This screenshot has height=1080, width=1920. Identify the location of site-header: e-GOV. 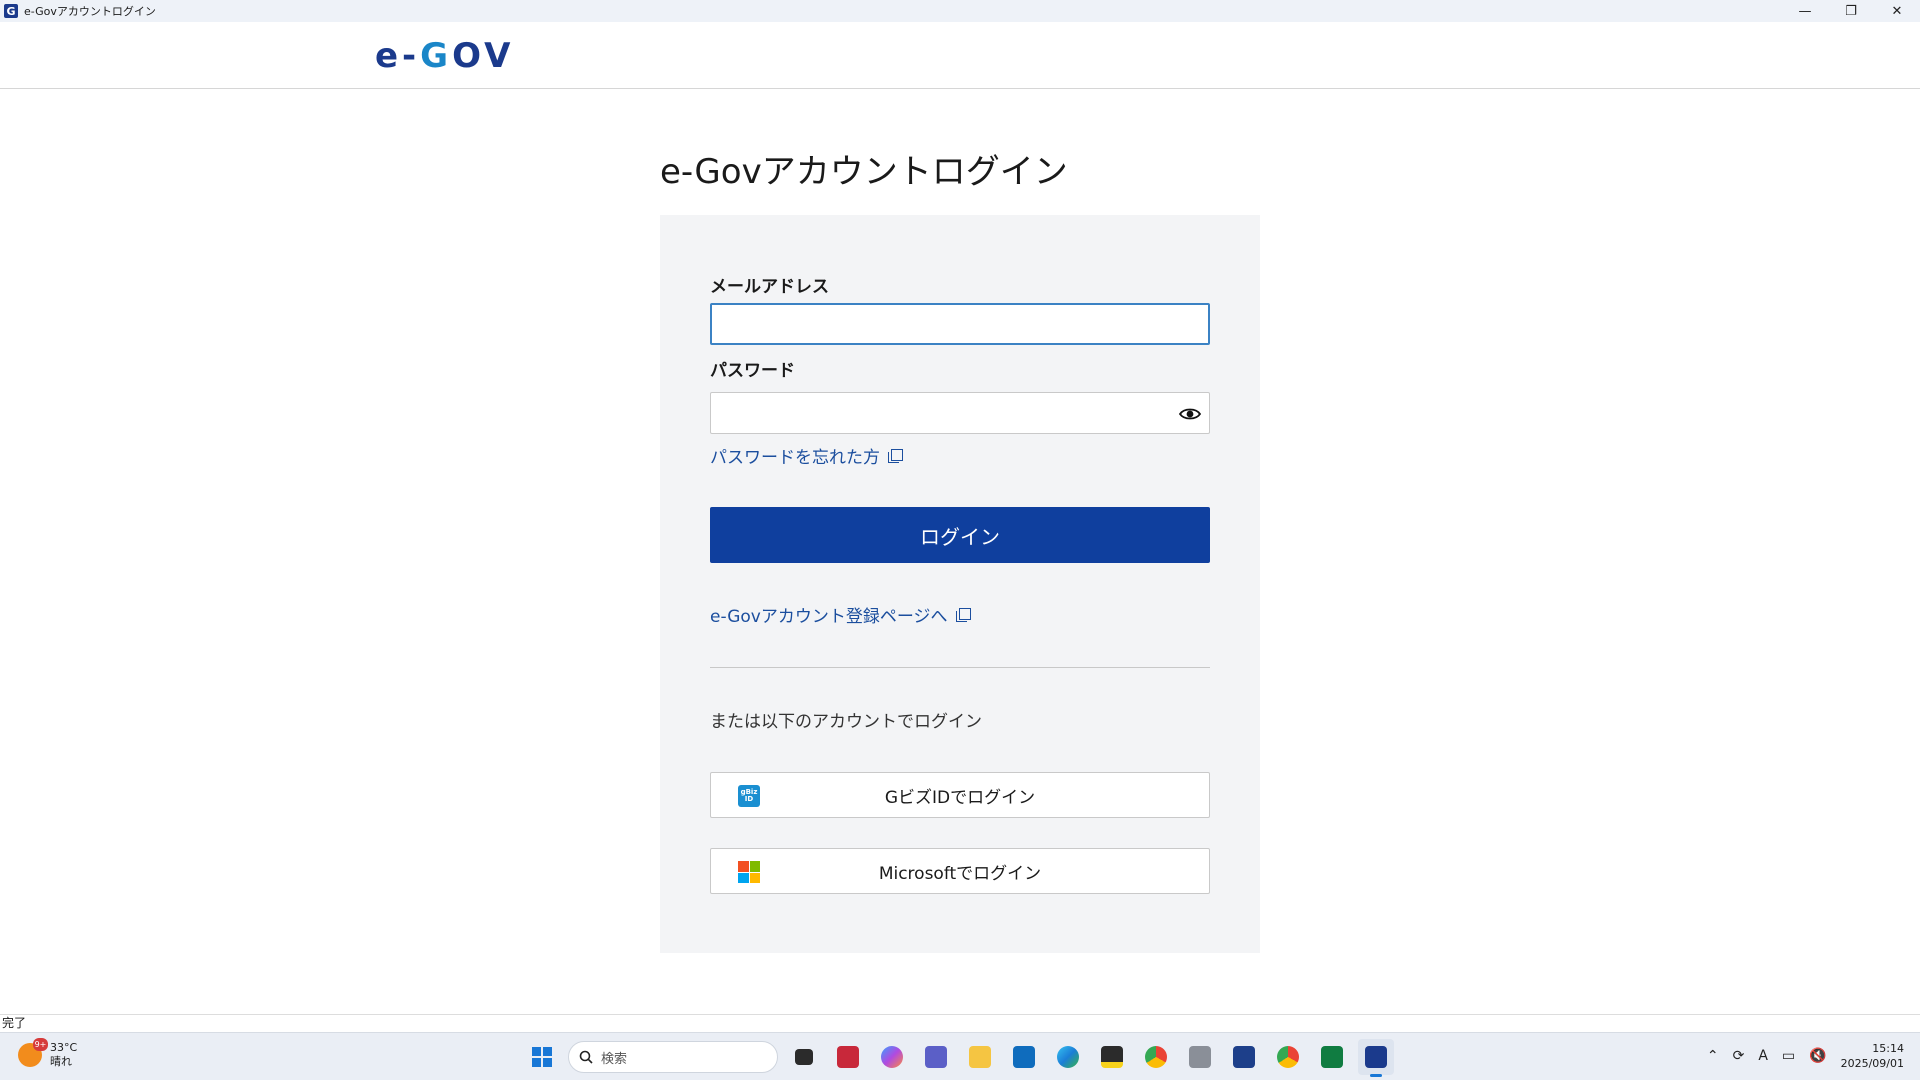
(960, 55).